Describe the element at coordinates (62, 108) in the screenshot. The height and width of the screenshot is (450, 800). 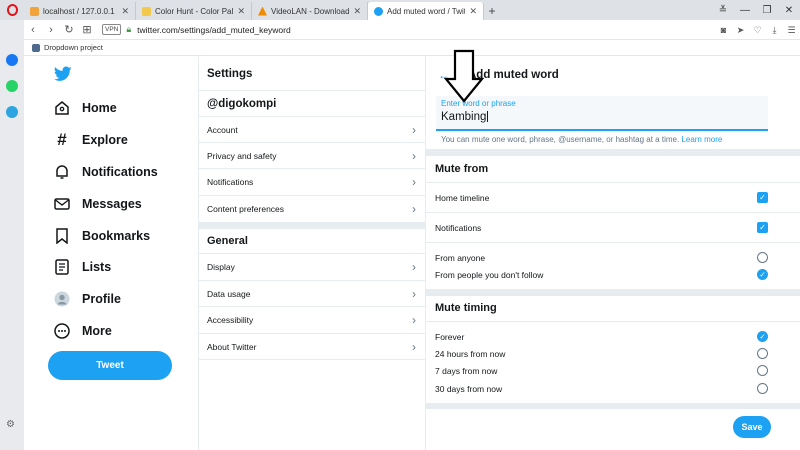
I see `home-icon` at that location.